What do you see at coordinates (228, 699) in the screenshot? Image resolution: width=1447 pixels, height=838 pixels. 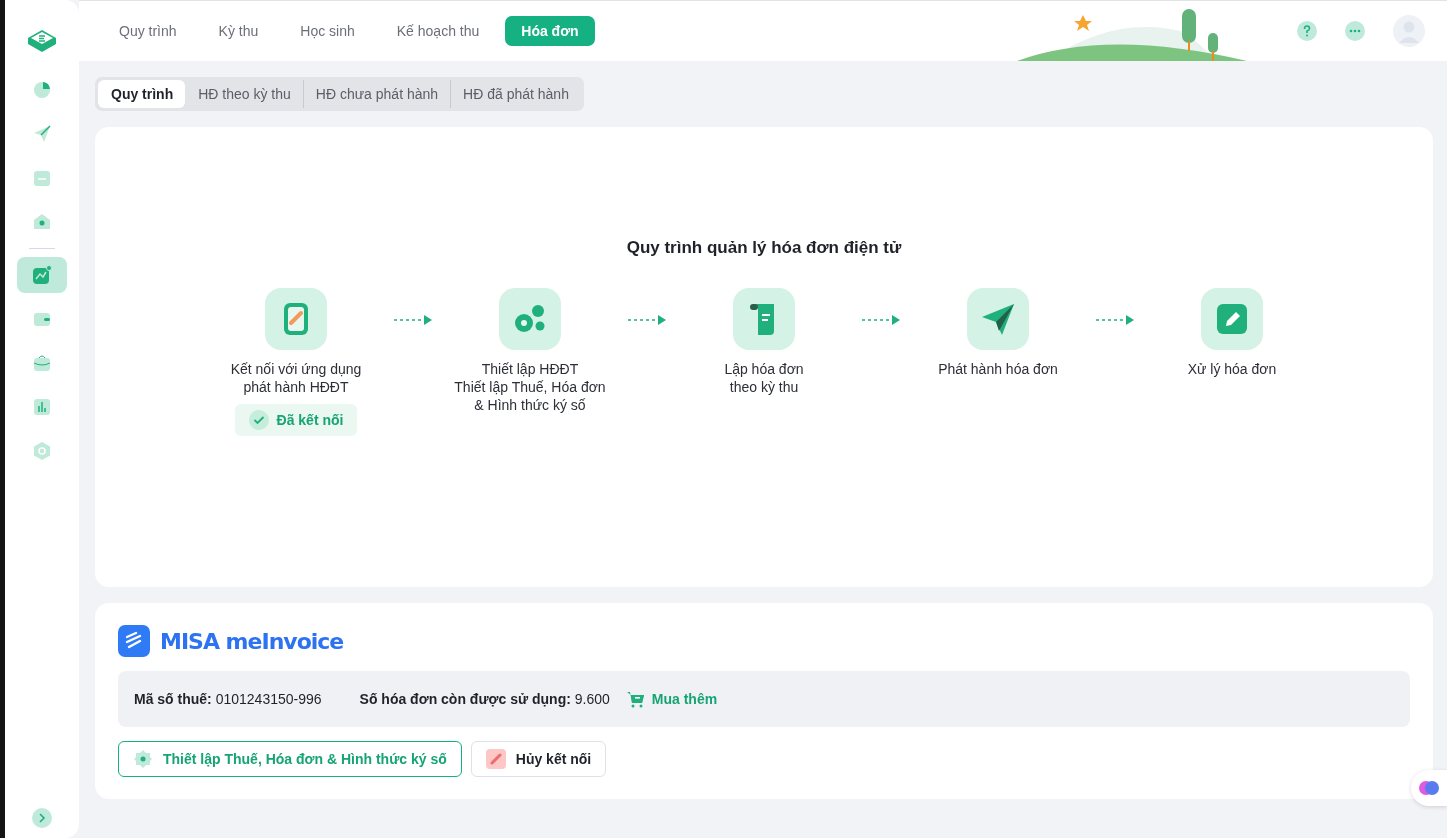 I see `tax-code: Mã số thuế: 0101243150-996` at bounding box center [228, 699].